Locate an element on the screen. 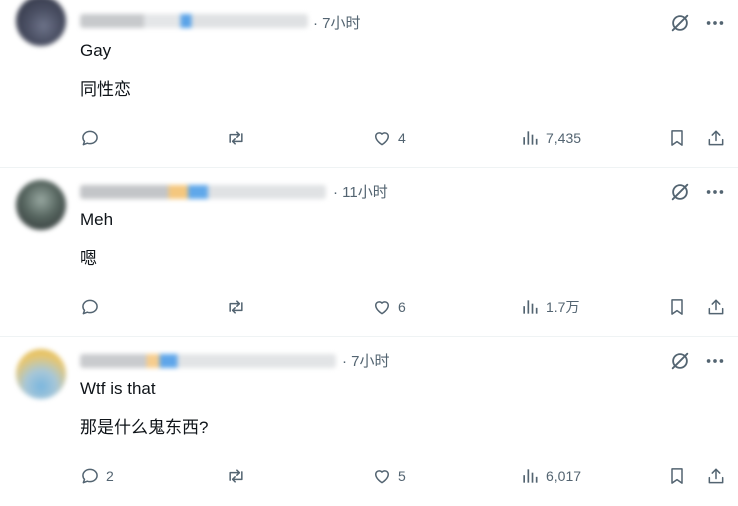  like-button: 4 is located at coordinates (389, 138).